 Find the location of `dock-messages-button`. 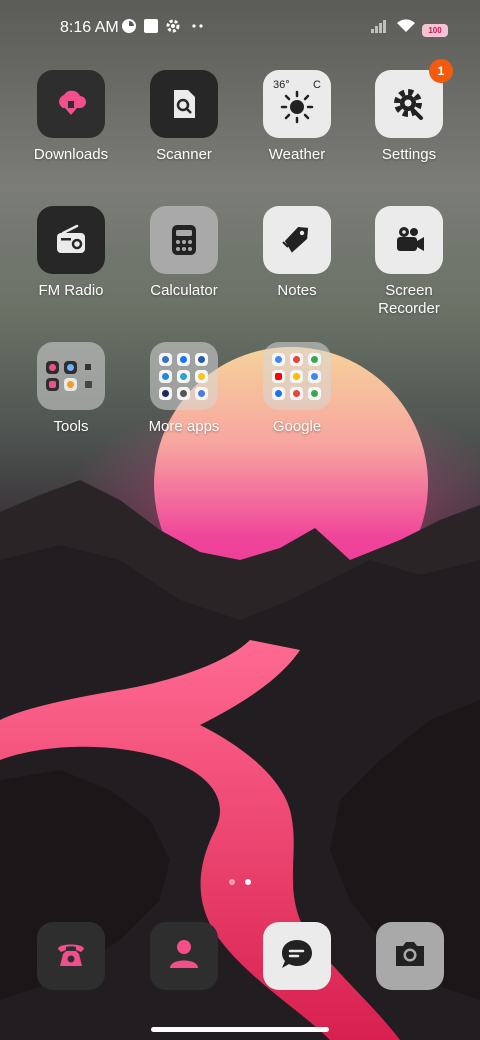

dock-messages-button is located at coordinates (297, 956).